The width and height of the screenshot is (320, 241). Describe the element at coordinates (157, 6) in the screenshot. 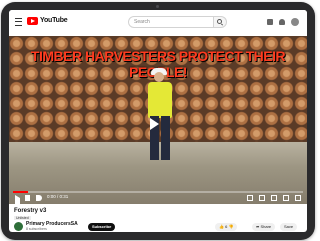

I see `camera-dot` at that location.